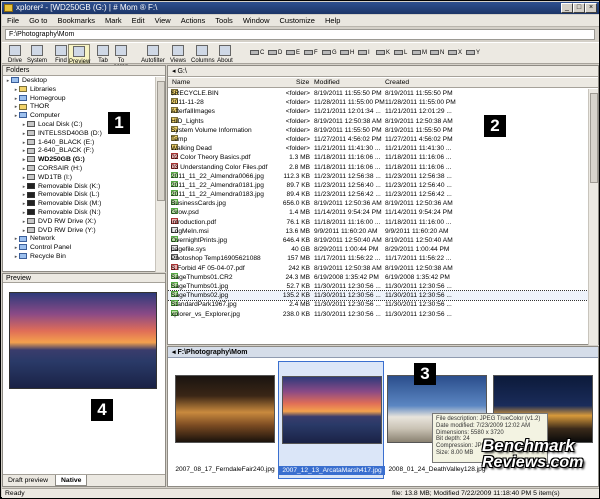 This screenshot has width=600, height=499. I want to click on tree-item: ▸ Removable Disk (K:), so click(79, 187).